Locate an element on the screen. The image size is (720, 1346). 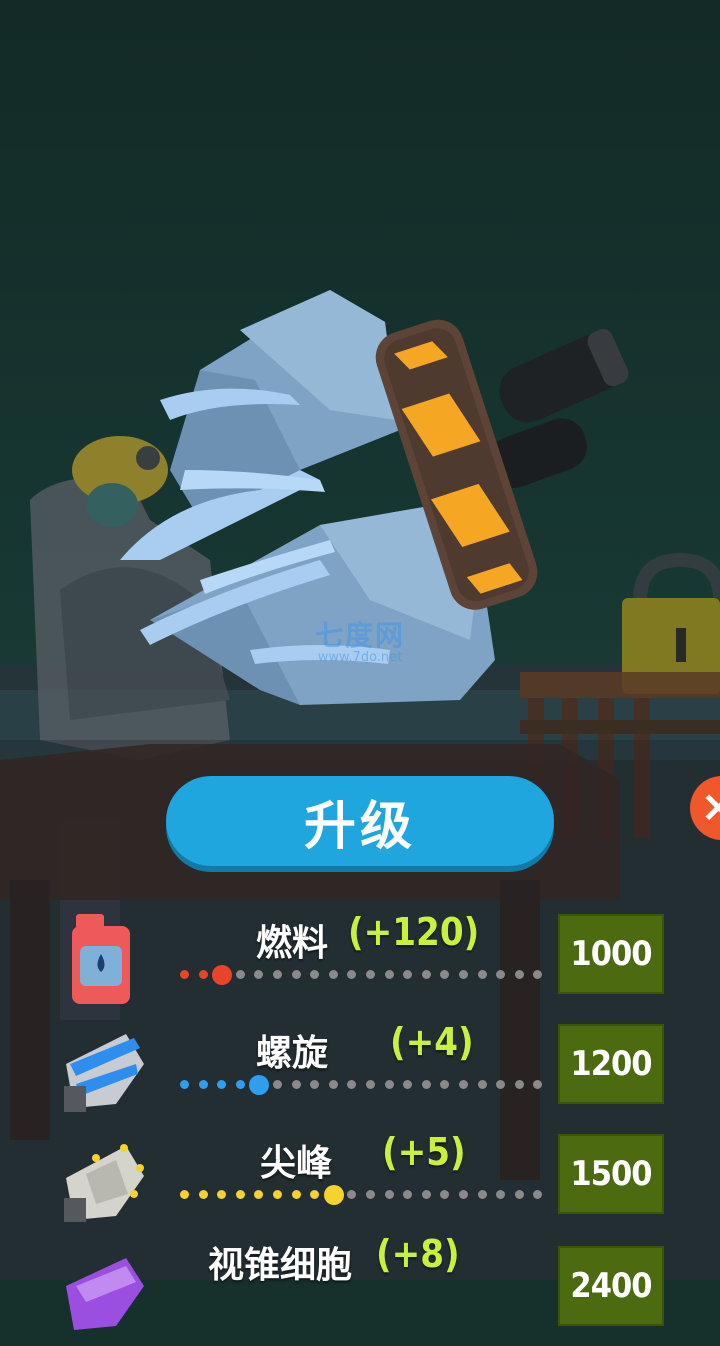
upgrade-row-spike: 尖峰 (+5) 1500 is located at coordinates (360, 1187).